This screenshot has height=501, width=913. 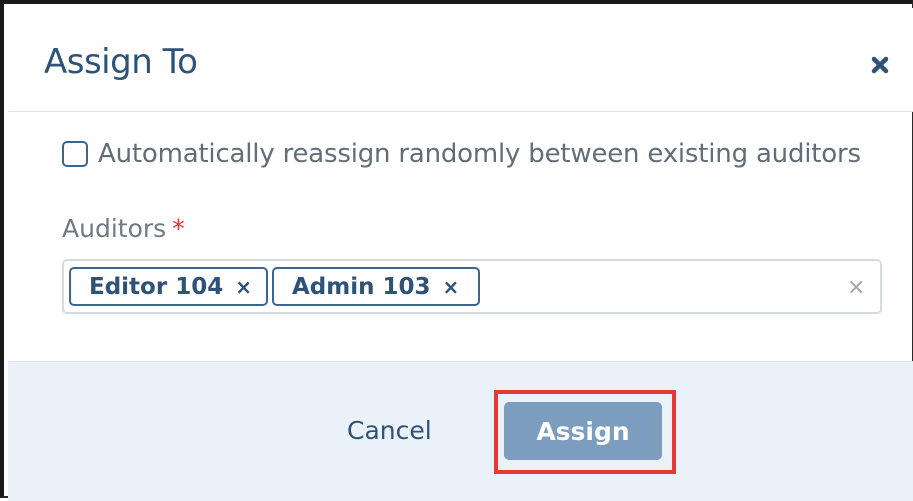 I want to click on auditor-tag: Editor 104 ×, so click(x=168, y=286).